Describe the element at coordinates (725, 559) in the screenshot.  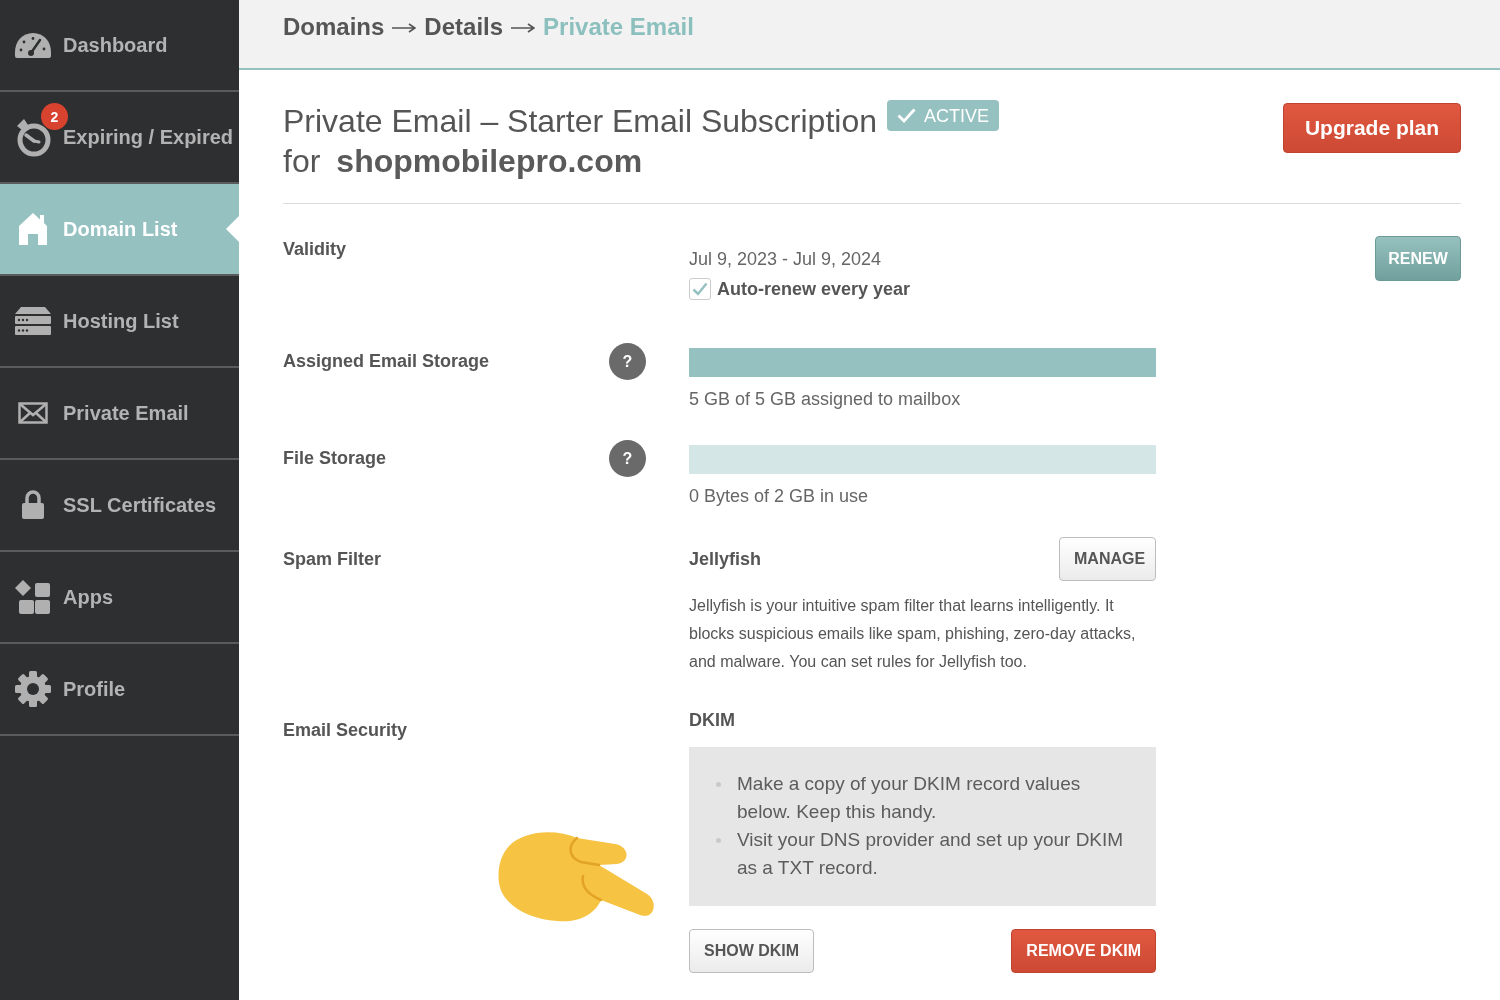
I see `spam-filter-name: Jellyfish` at that location.